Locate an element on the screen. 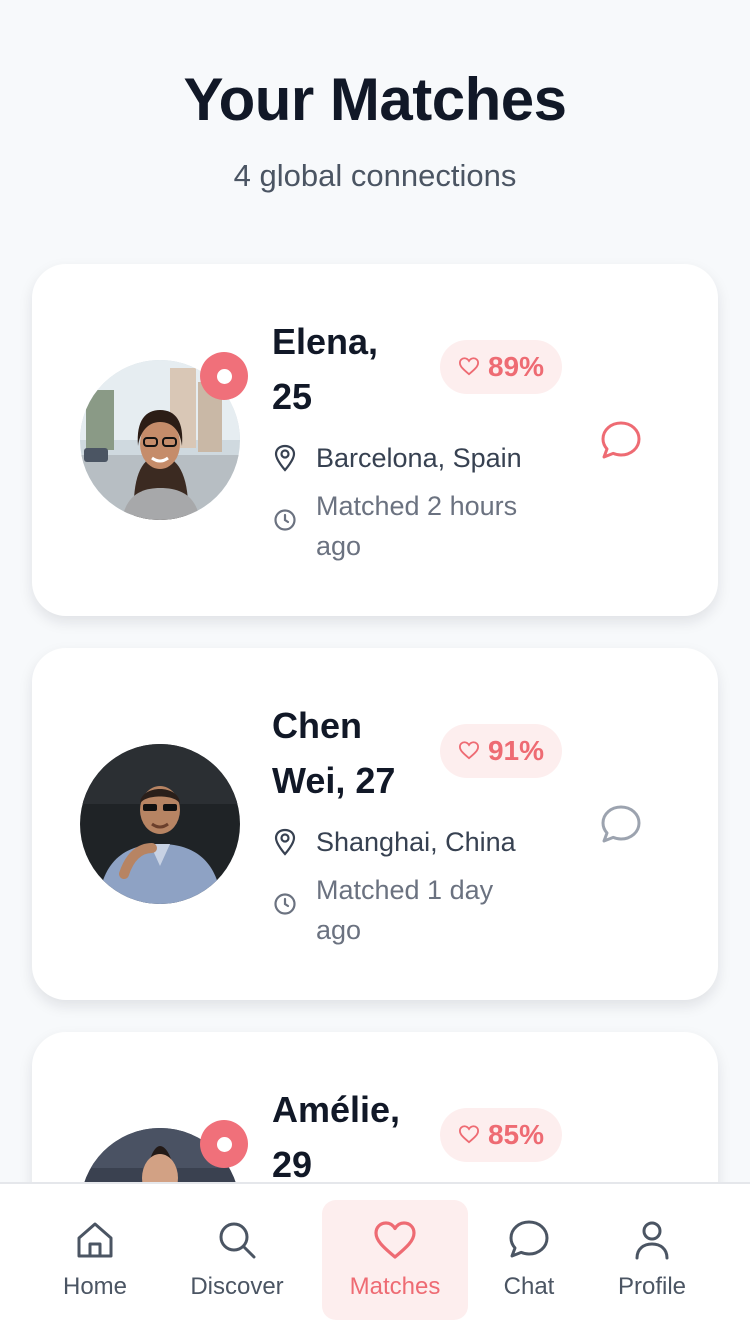 This screenshot has width=750, height=1334. tab-label: Discover is located at coordinates (237, 1286).